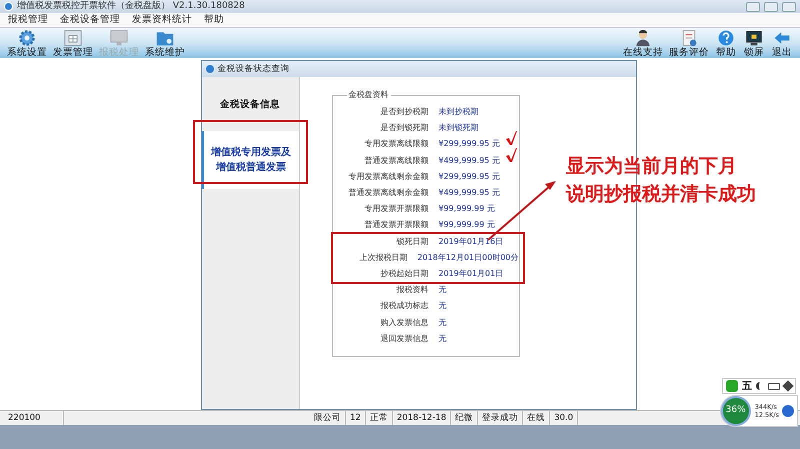 The image size is (800, 449). What do you see at coordinates (28, 20) in the screenshot?
I see `menu-item: 报税管理` at bounding box center [28, 20].